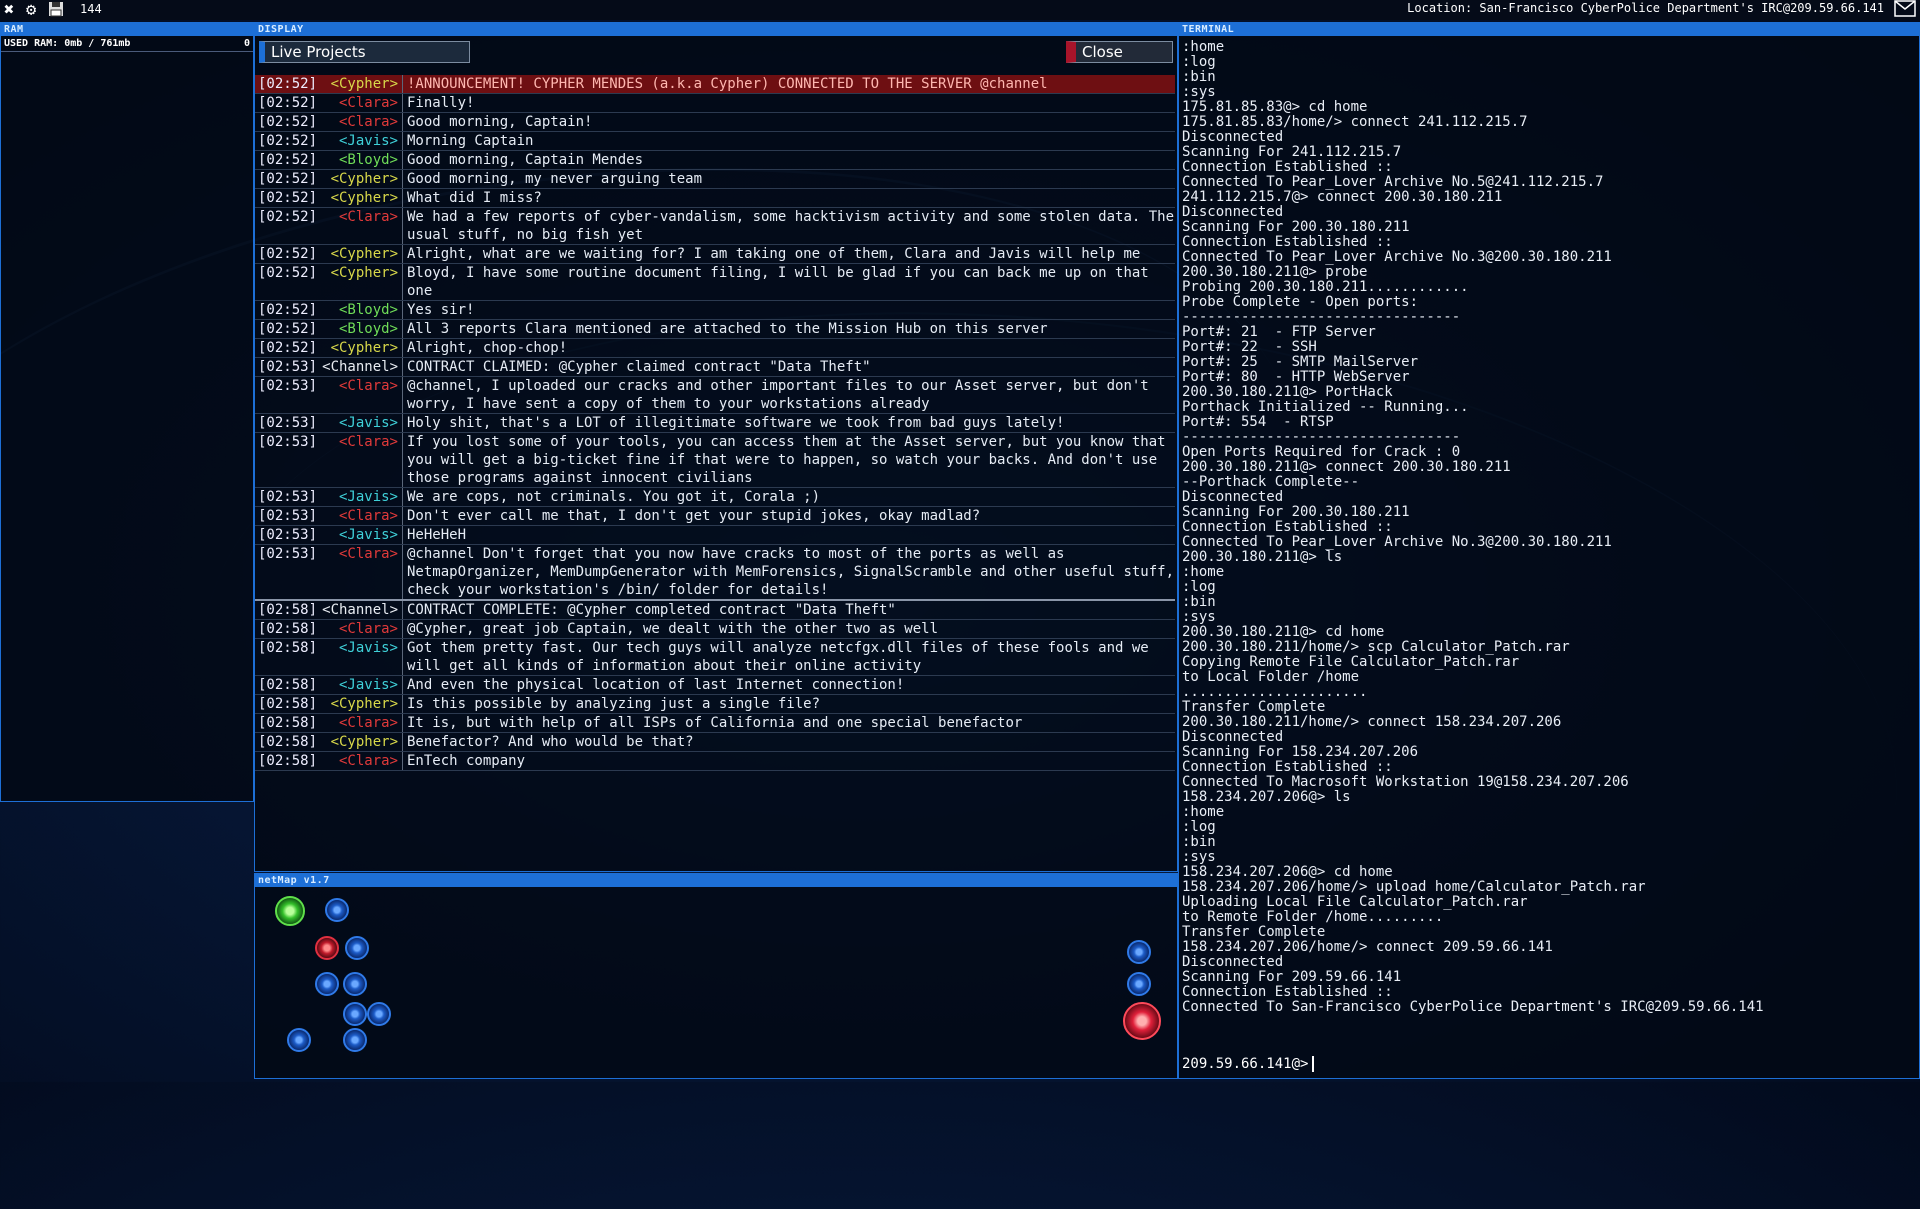 The height and width of the screenshot is (1209, 1920). What do you see at coordinates (56, 11) in the screenshot?
I see `save-icon` at bounding box center [56, 11].